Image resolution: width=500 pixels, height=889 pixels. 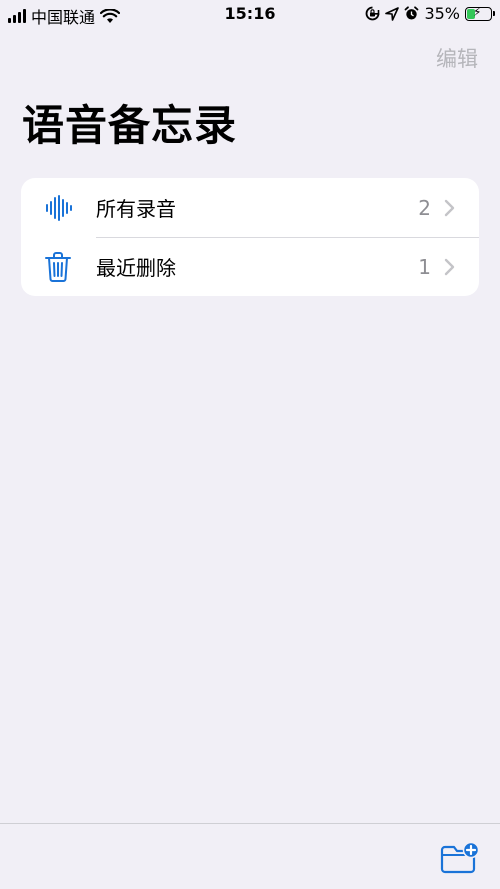 What do you see at coordinates (250, 266) in the screenshot?
I see `folder-row-recently-deleted: 最近删除 1` at bounding box center [250, 266].